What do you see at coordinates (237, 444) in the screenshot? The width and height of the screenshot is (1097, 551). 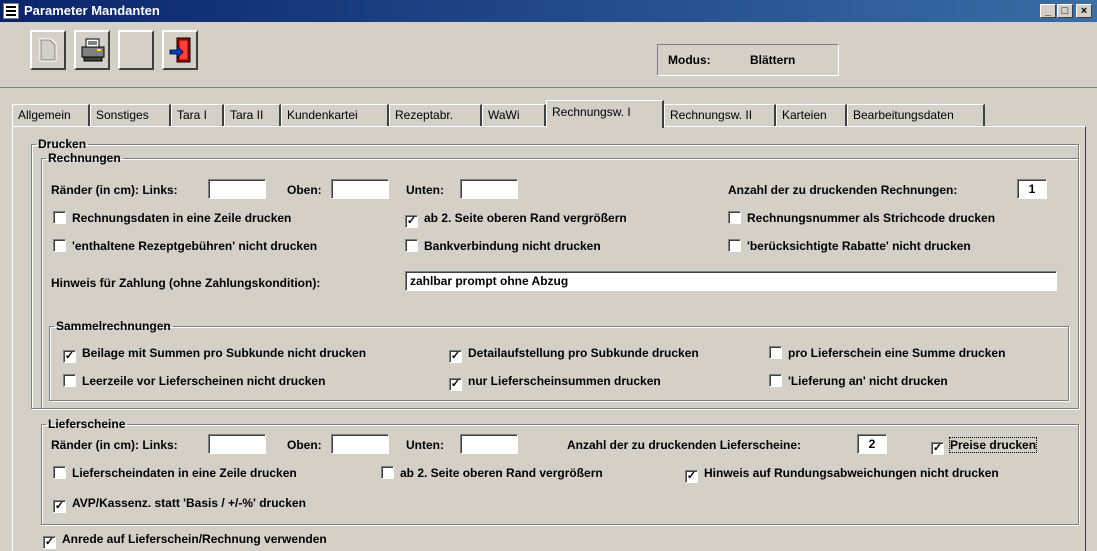 I see `lieferscheine-links-input` at bounding box center [237, 444].